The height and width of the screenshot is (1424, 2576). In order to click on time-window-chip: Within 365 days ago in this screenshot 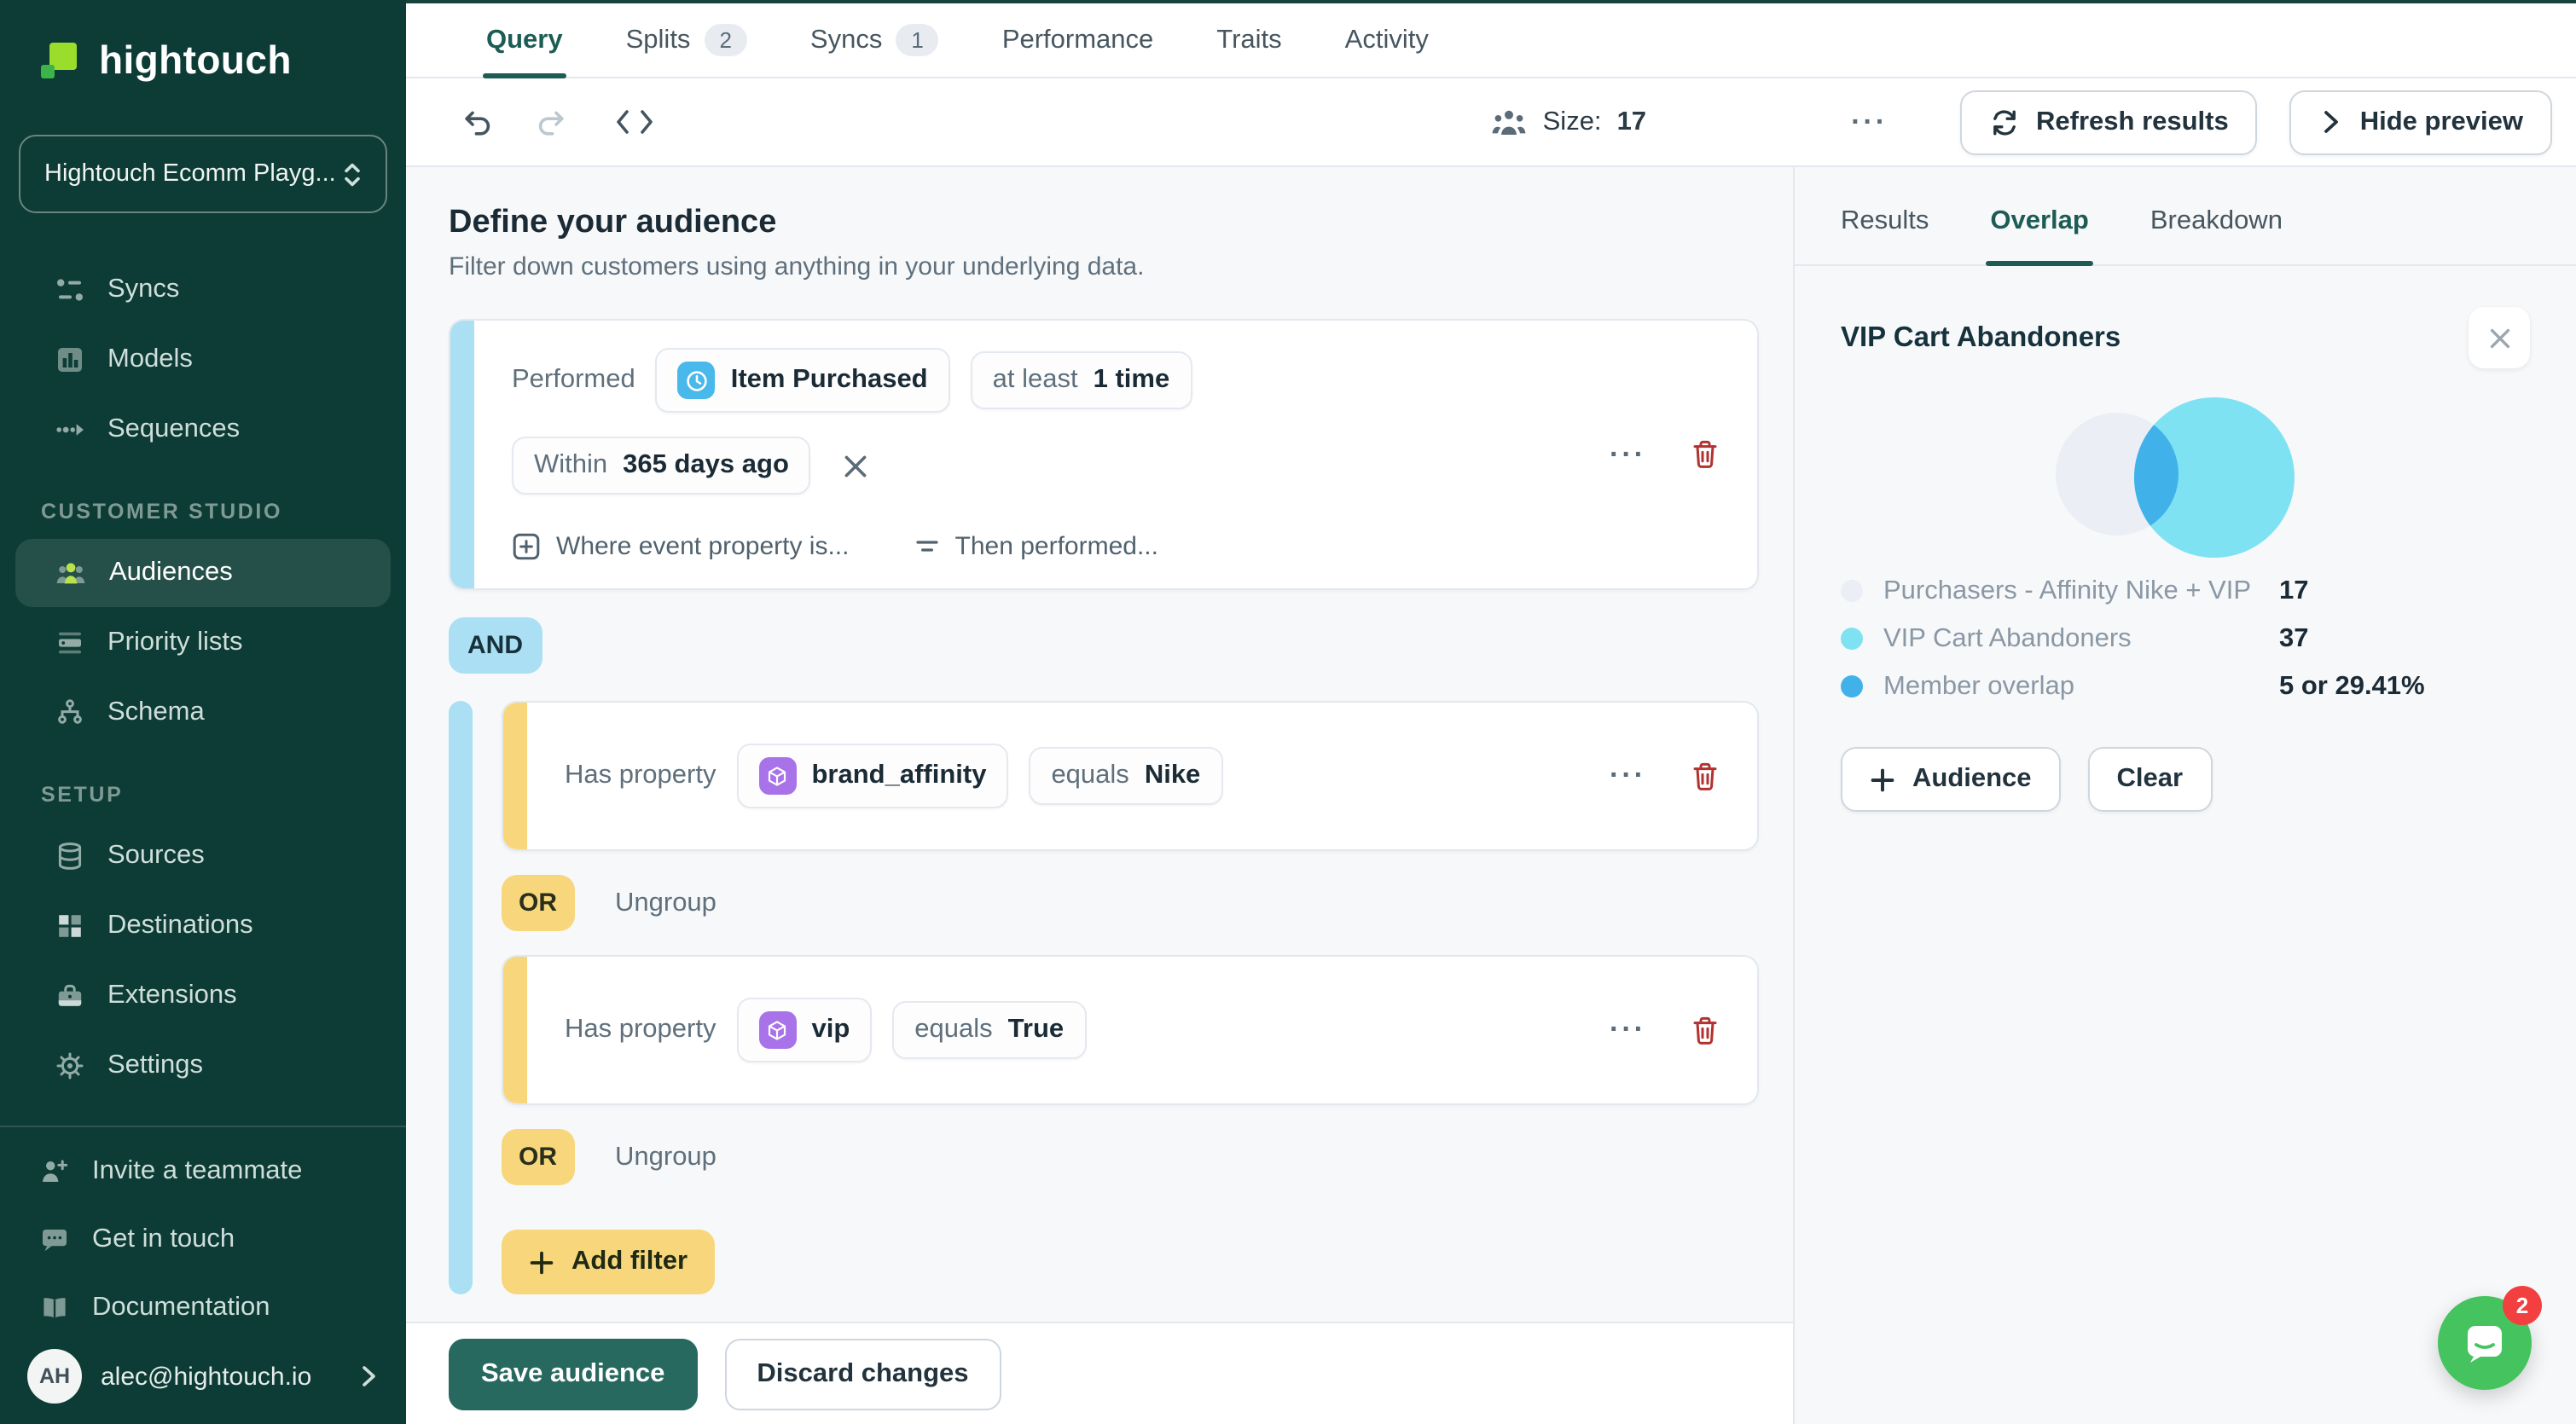, I will do `click(661, 466)`.